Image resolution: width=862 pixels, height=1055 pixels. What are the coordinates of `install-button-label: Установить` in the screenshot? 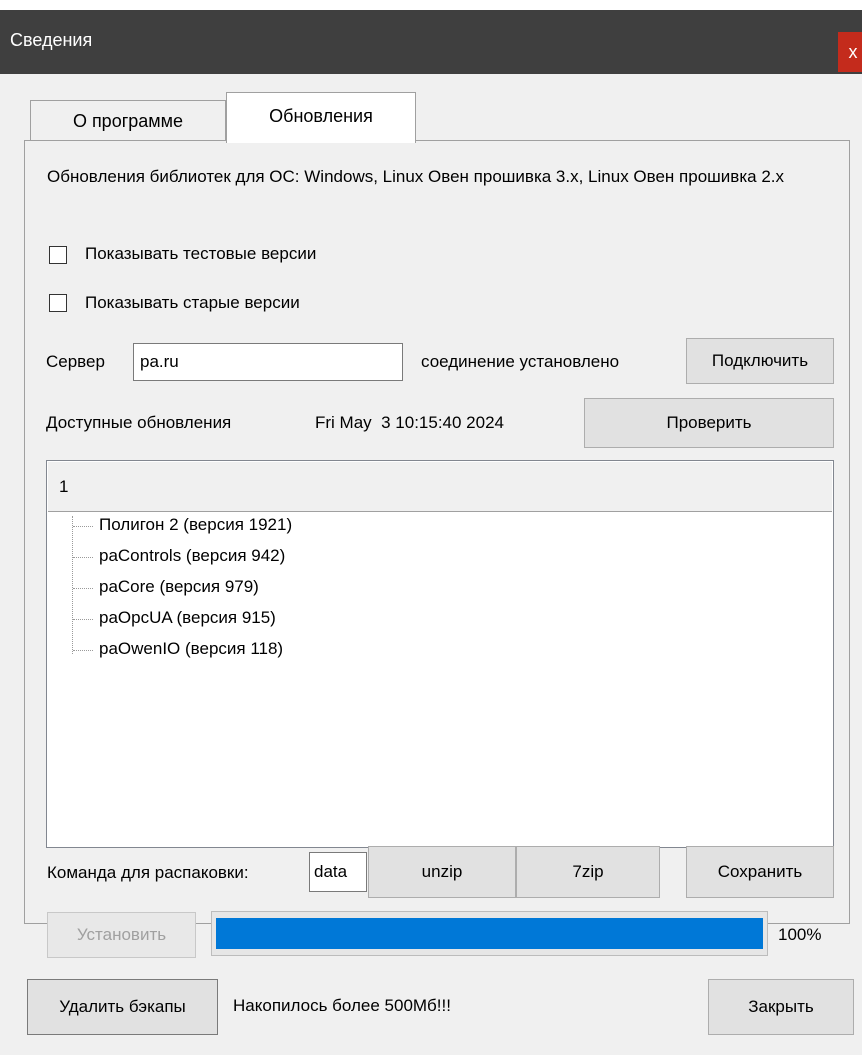 It's located at (121, 934).